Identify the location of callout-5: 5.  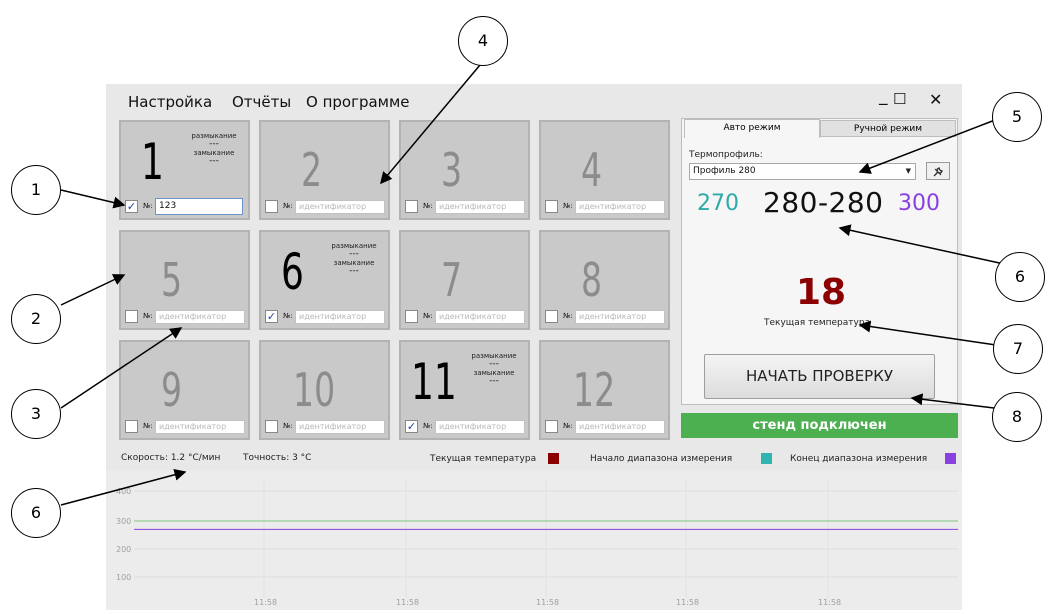
(1017, 117).